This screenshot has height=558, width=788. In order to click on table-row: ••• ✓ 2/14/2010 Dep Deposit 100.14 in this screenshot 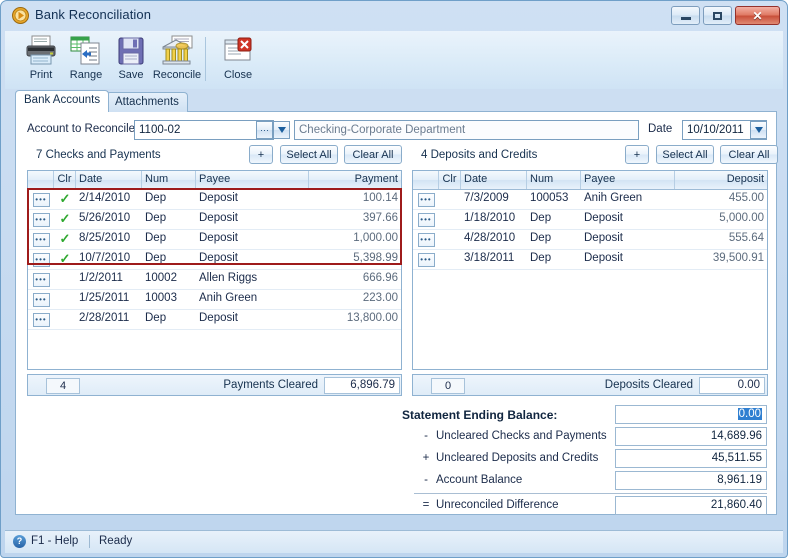, I will do `click(214, 200)`.